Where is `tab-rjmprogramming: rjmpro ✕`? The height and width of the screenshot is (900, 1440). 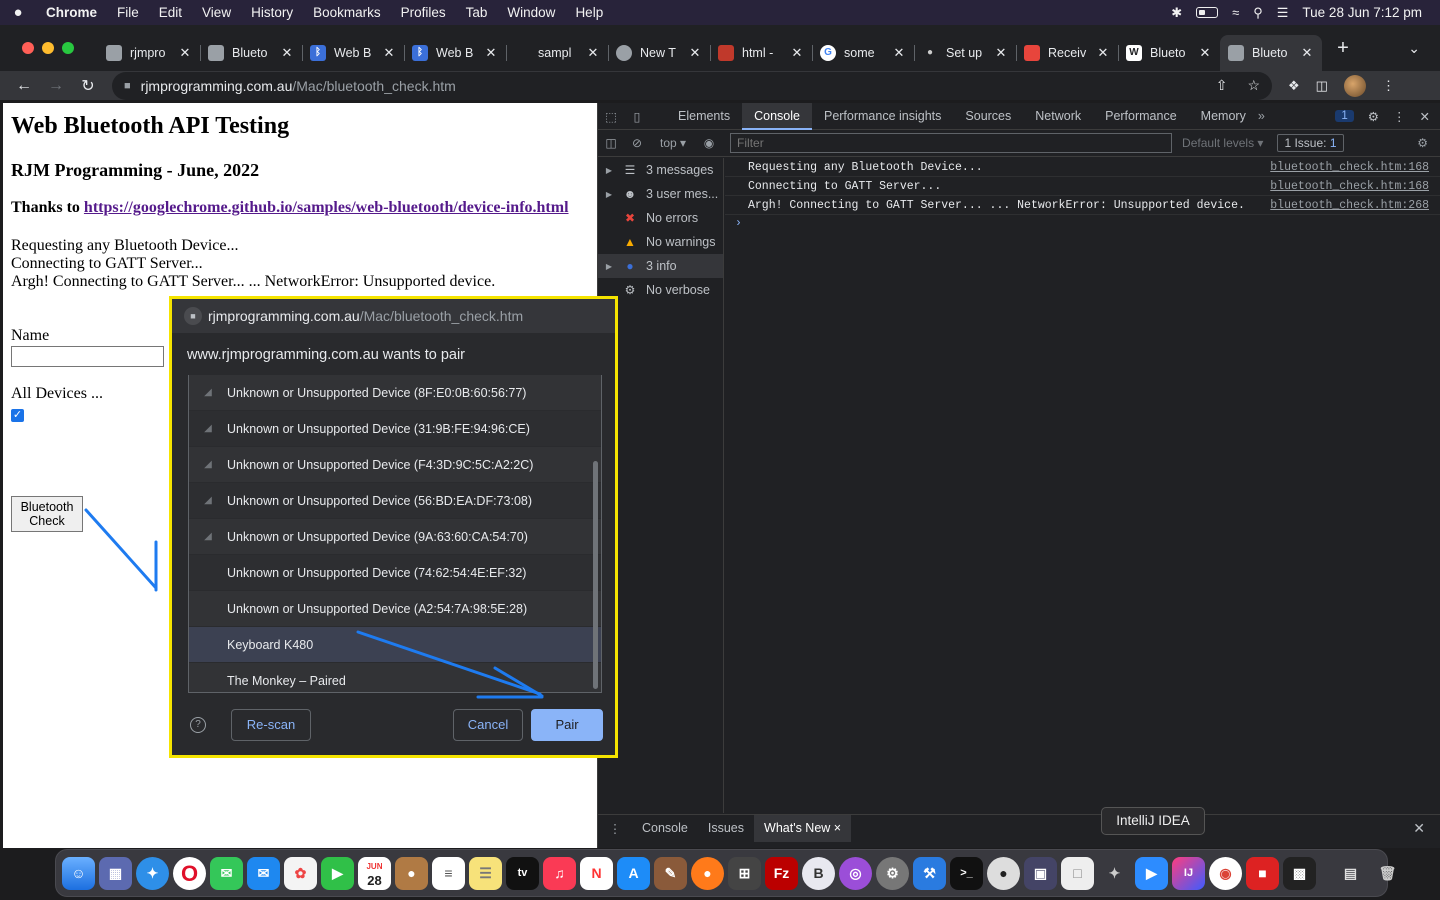 tab-rjmprogramming: rjmpro ✕ is located at coordinates (149, 53).